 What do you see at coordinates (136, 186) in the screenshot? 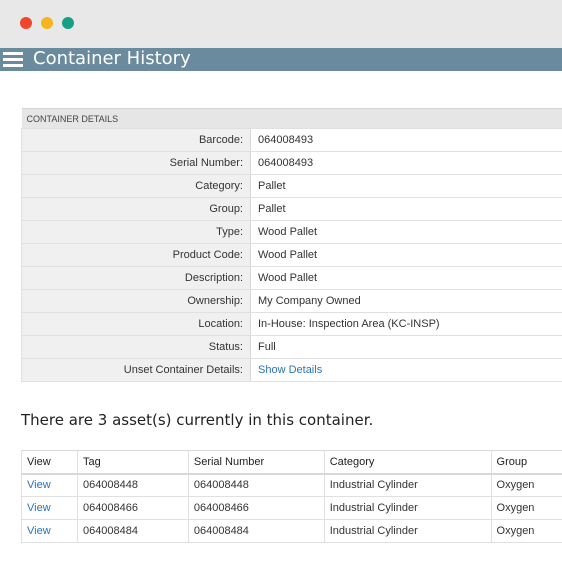
I see `detail-label: Category:` at bounding box center [136, 186].